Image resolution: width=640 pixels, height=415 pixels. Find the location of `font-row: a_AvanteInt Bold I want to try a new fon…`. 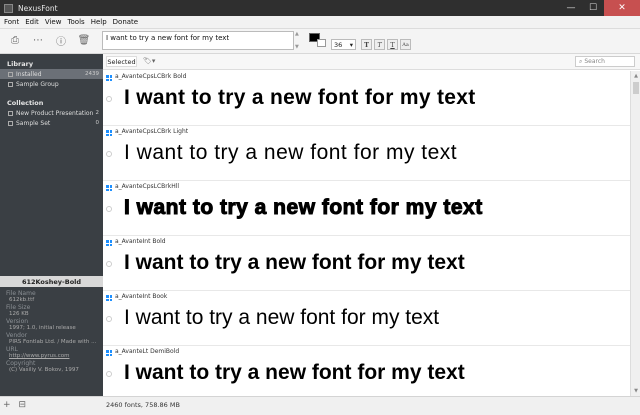

font-row: a_AvanteInt Bold I want to try a new fon… is located at coordinates (366, 263).